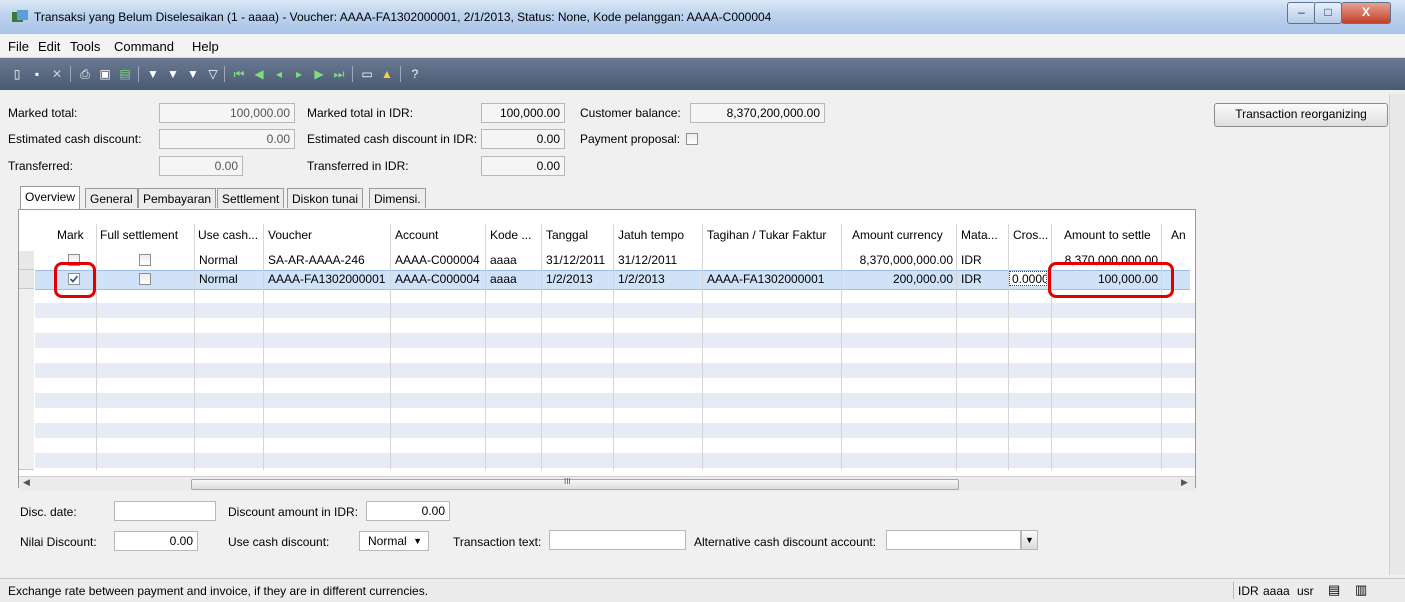 The width and height of the screenshot is (1405, 602). I want to click on row1-voucher: SA-AR-AAAA-246, so click(316, 260).